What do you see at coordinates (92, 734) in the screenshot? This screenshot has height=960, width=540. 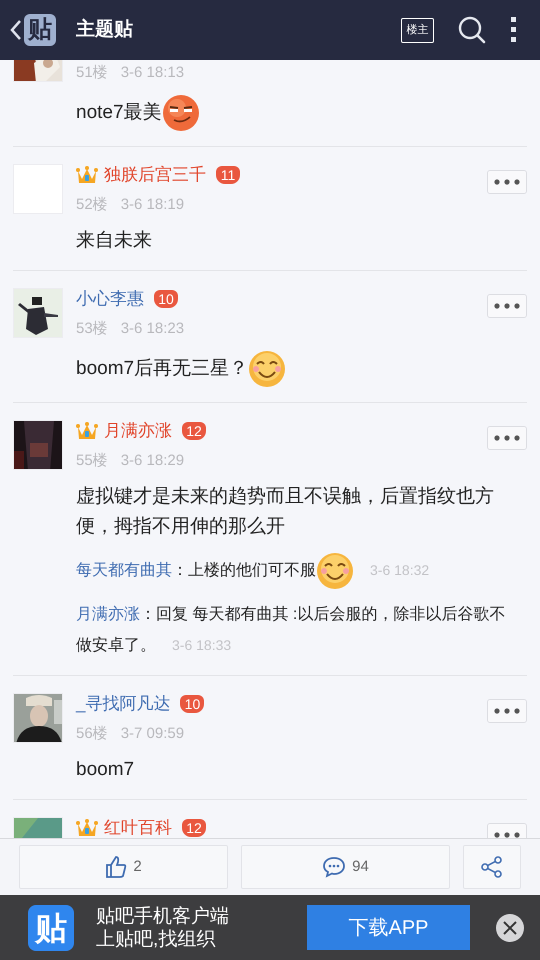 I see `floor-number: 56楼` at bounding box center [92, 734].